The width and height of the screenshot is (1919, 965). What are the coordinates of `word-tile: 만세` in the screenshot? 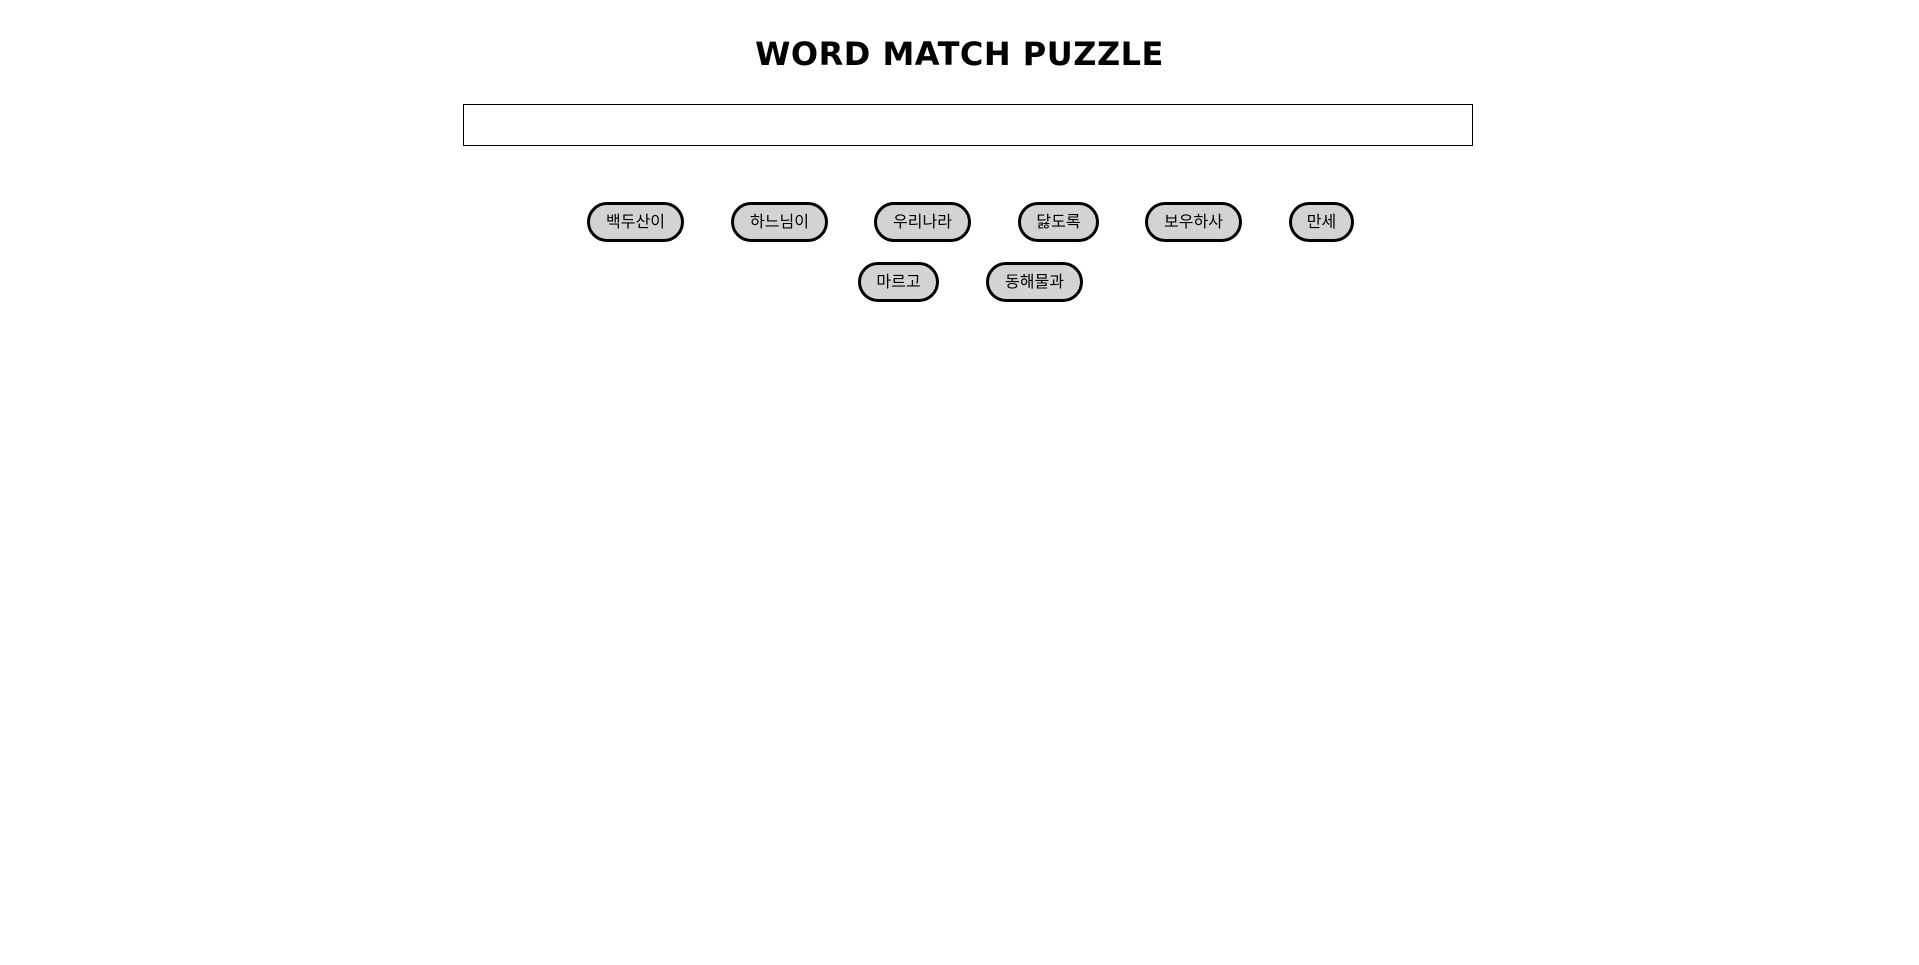 It's located at (1321, 222).